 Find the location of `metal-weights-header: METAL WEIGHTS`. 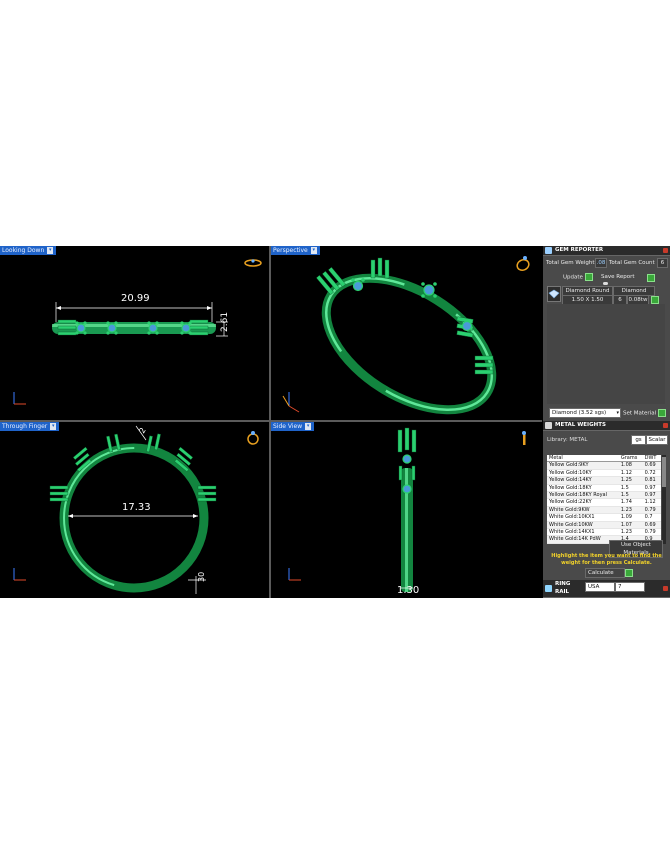

metal-weights-header: METAL WEIGHTS is located at coordinates (606, 426).